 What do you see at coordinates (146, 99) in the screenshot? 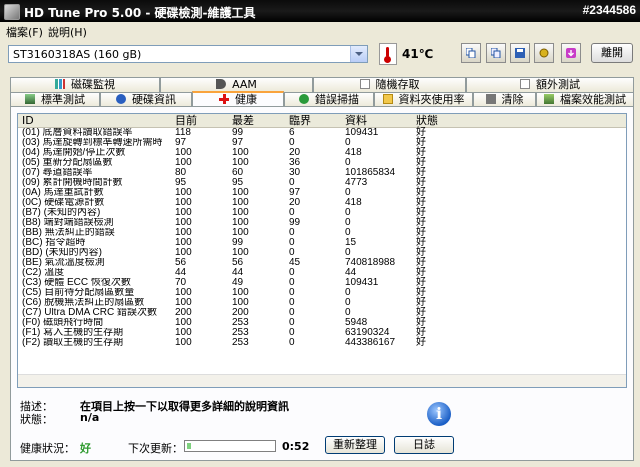
I see `tab-disk-info: 硬碟資訊` at bounding box center [146, 99].